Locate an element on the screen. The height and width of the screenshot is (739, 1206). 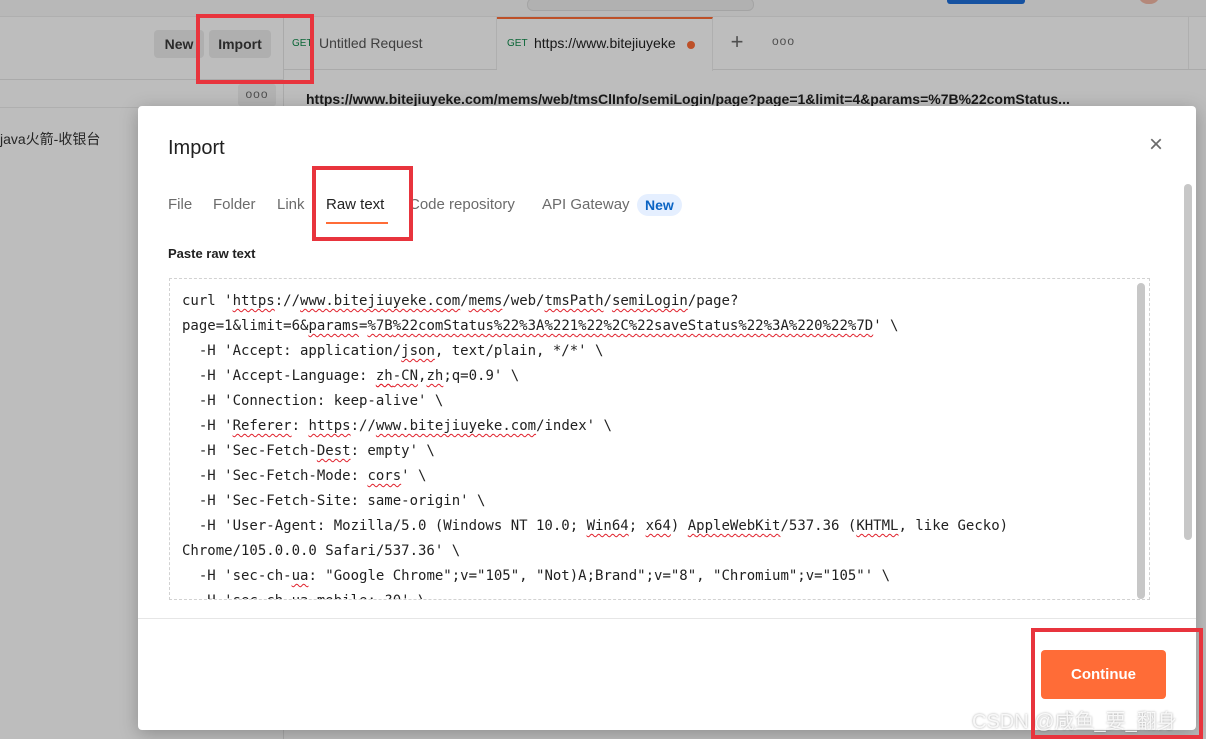
new-badge: New is located at coordinates (659, 205).